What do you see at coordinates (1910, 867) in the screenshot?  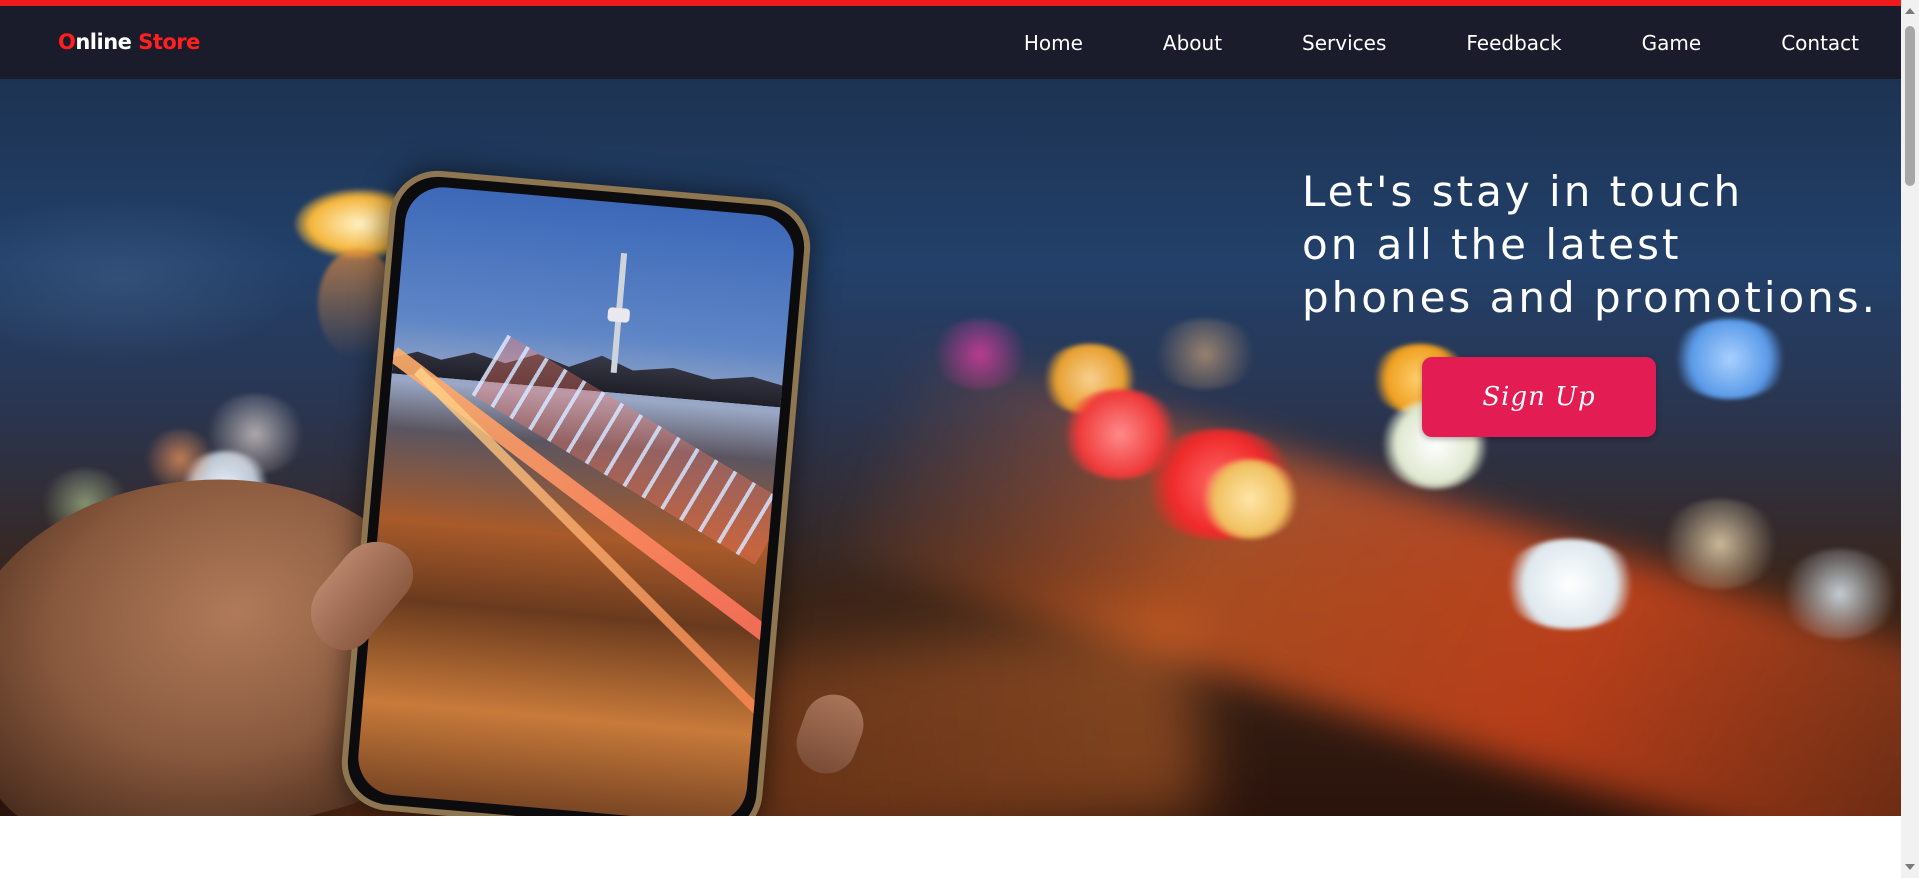 I see `scroll-down-arrow-icon` at bounding box center [1910, 867].